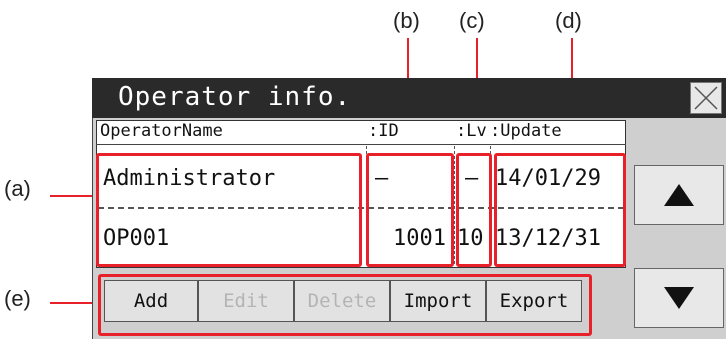 This screenshot has height=339, width=726. I want to click on scroll-down-button, so click(679, 298).